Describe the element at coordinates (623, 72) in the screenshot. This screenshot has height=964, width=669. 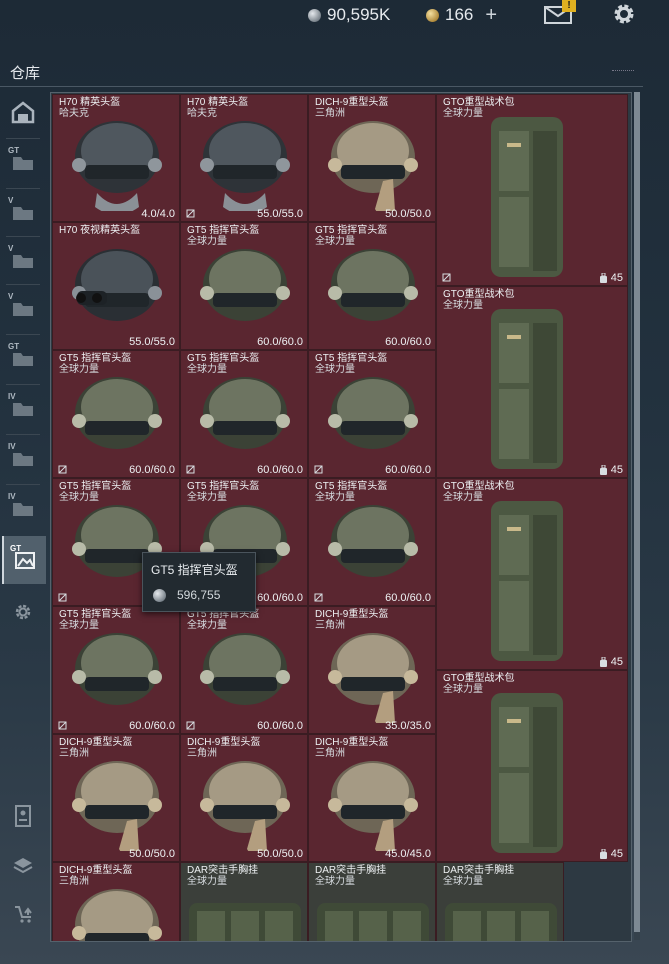
I see `title-decoration` at that location.